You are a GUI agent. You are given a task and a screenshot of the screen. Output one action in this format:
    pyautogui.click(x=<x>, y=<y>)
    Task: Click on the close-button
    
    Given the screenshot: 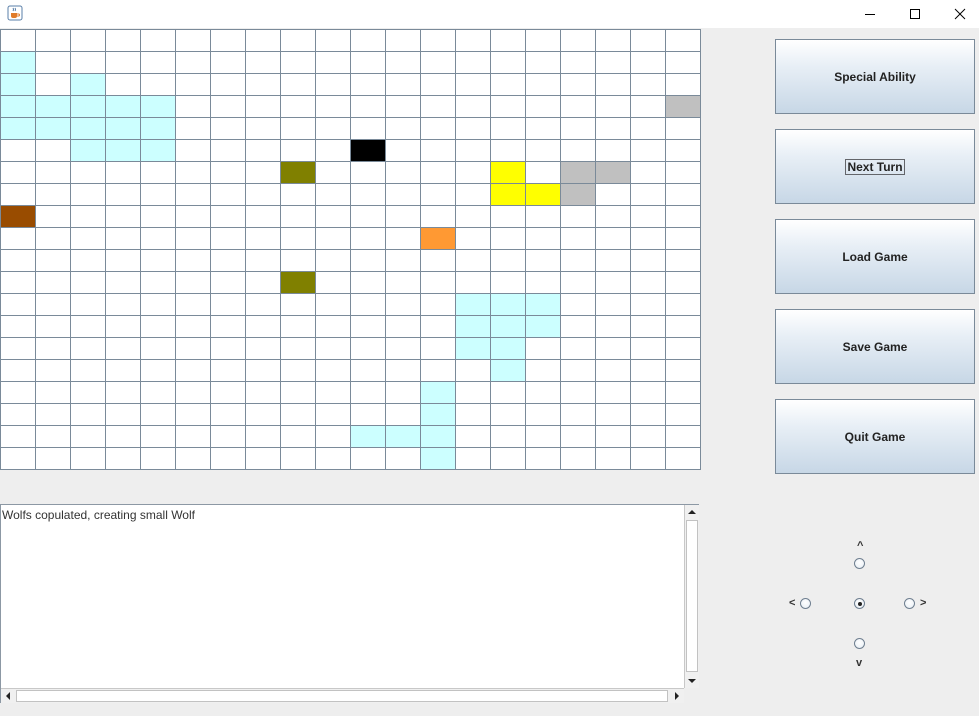 What is the action you would take?
    pyautogui.click(x=958, y=14)
    